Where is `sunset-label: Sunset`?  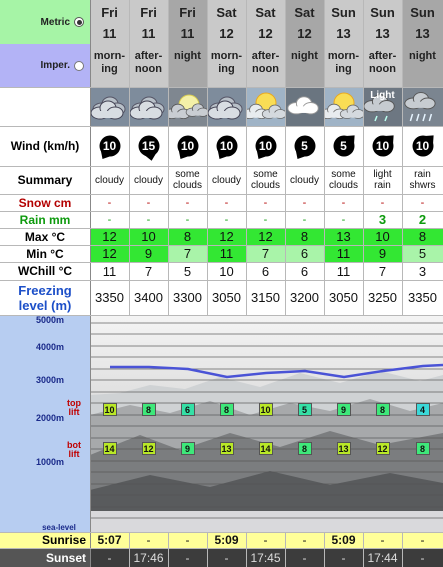
sunset-label: Sunset is located at coordinates (65, 557).